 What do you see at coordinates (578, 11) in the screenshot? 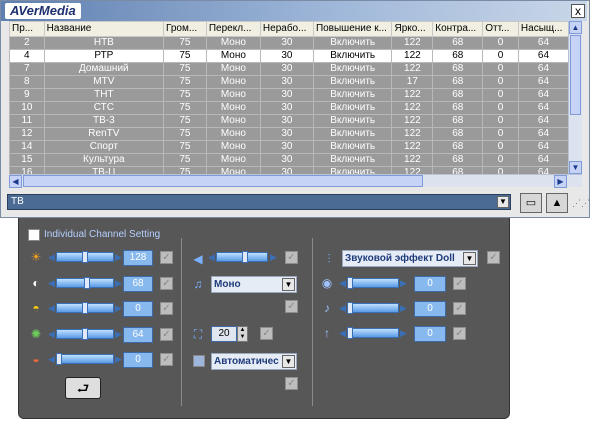
I see `close-button: x` at bounding box center [578, 11].